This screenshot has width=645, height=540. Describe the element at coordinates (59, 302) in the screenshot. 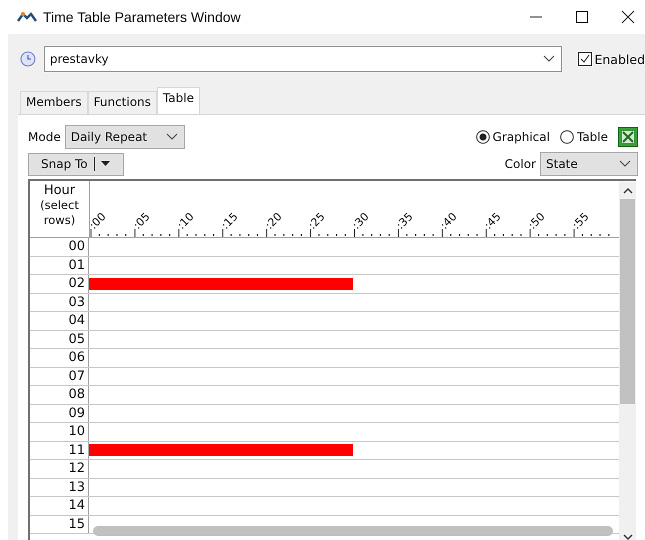

I see `hour-cell: 03` at that location.